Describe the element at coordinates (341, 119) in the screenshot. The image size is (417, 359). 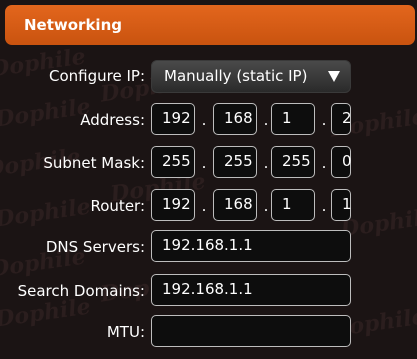
I see `address-octet-4: 2` at that location.